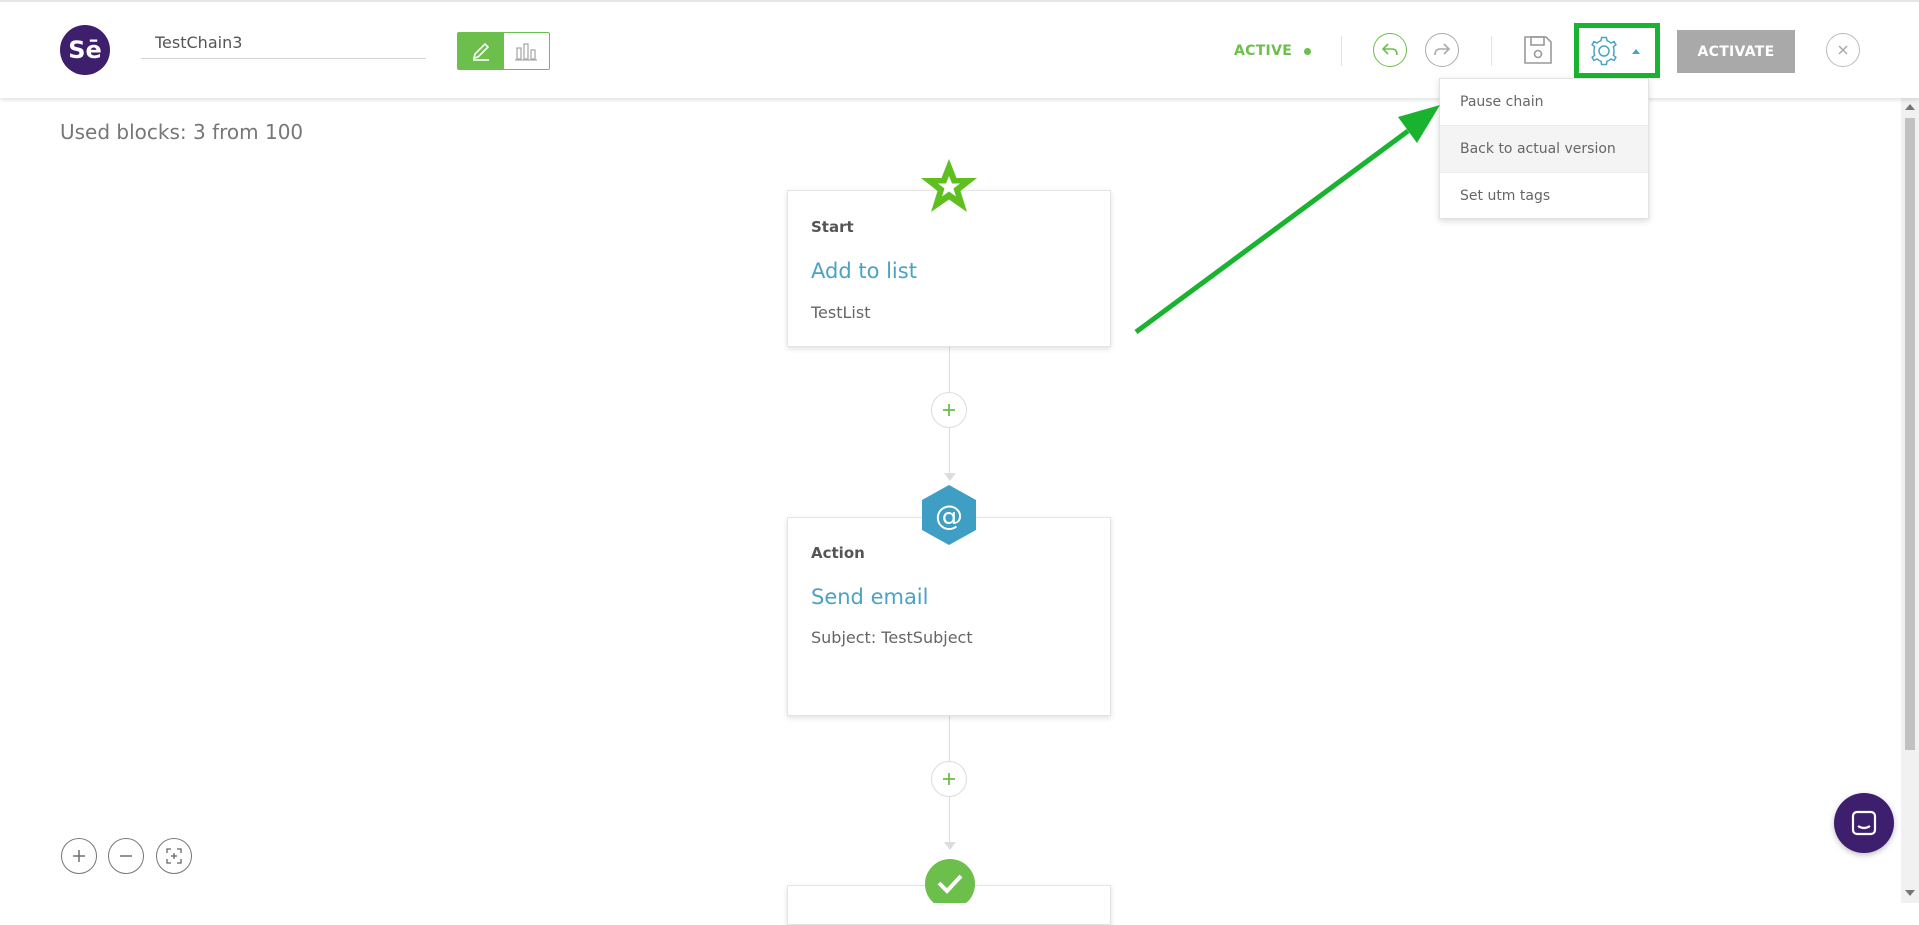  I want to click on at-sign-glyph: @, so click(949, 515).